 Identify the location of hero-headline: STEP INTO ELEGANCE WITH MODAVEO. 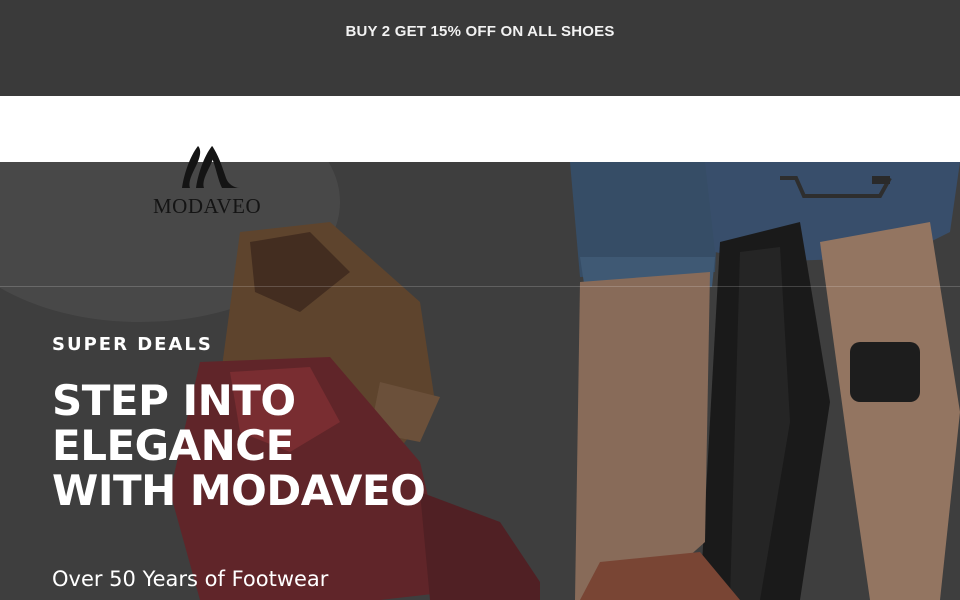
(239, 445).